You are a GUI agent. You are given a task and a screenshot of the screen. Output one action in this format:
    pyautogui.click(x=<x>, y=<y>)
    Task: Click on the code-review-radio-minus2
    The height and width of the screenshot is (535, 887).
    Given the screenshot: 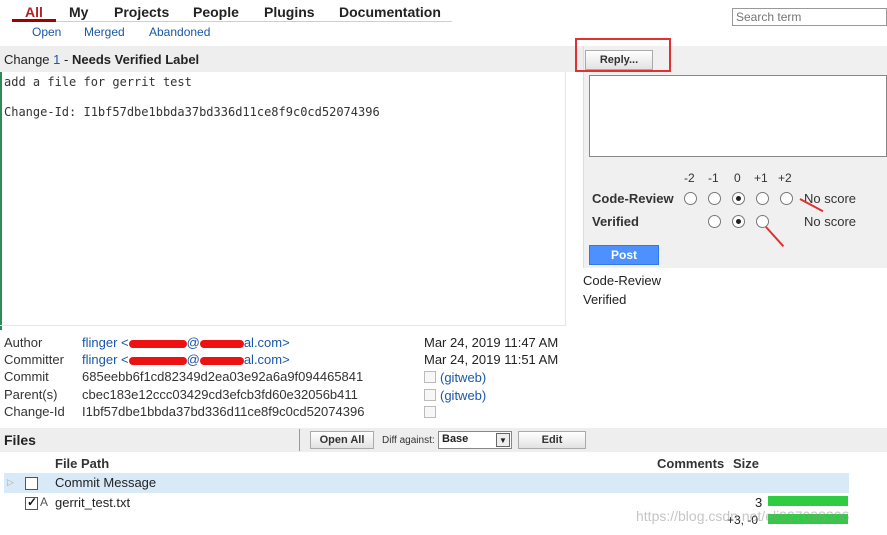 What is the action you would take?
    pyautogui.click(x=690, y=198)
    